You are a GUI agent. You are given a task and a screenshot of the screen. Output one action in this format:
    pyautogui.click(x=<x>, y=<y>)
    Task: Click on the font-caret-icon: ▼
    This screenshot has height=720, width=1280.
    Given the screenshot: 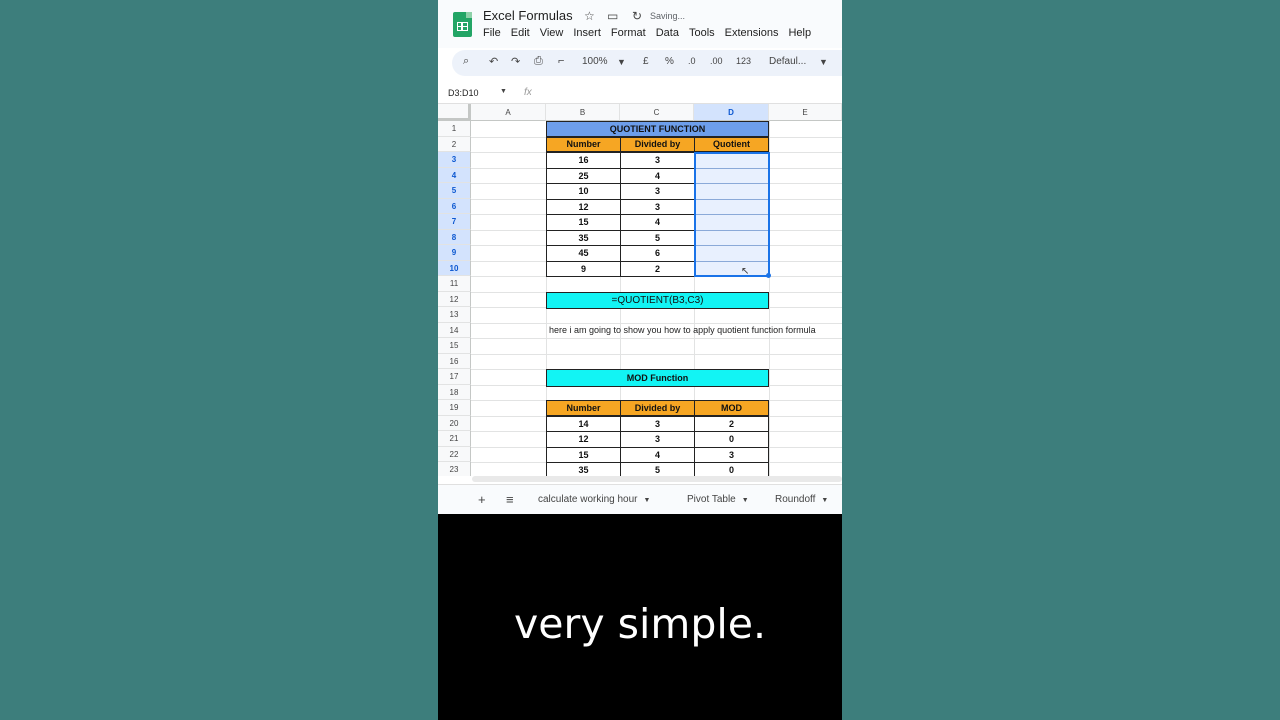 What is the action you would take?
    pyautogui.click(x=823, y=62)
    